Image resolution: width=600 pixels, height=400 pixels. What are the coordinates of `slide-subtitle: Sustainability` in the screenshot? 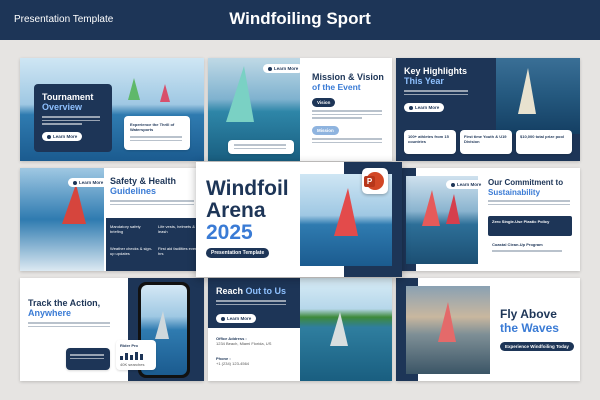 It's located at (514, 192).